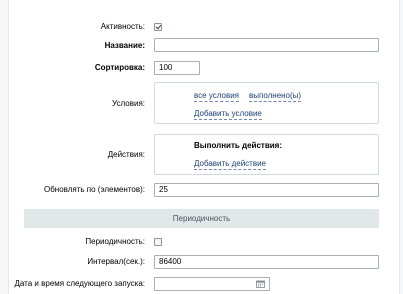  I want to click on fulfilled-link: выполнено(ы), so click(275, 96).